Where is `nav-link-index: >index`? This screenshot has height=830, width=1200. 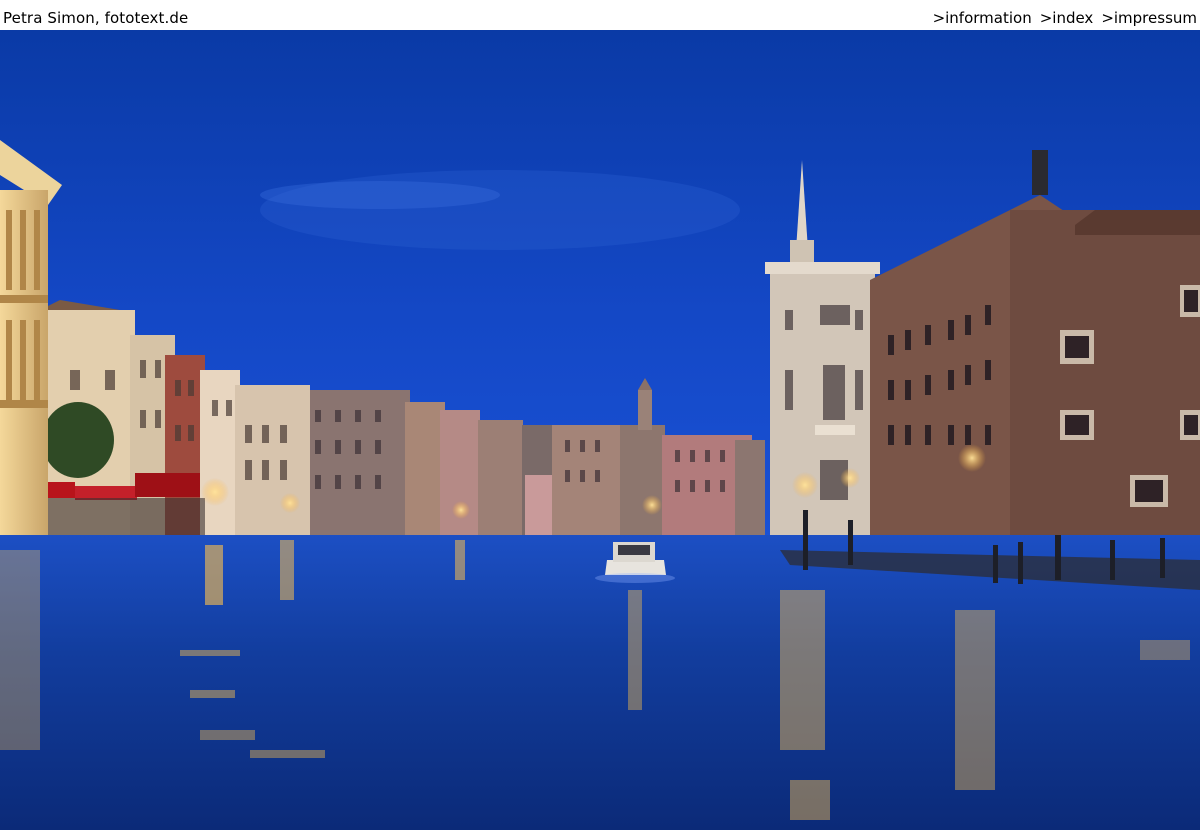 nav-link-index: >index is located at coordinates (1067, 18).